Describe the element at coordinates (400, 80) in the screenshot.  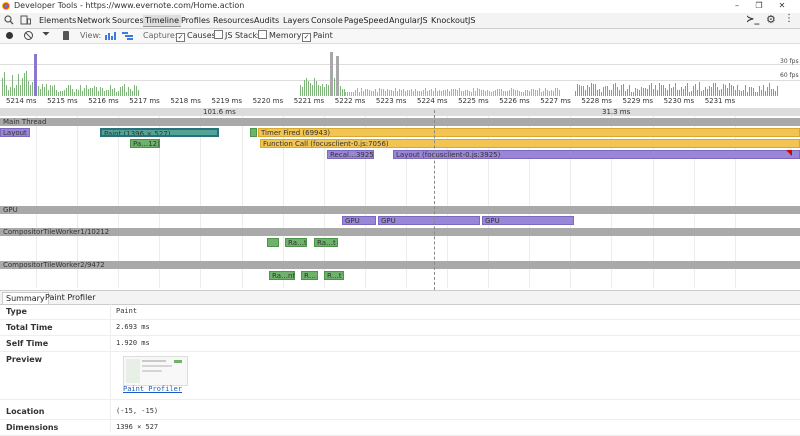
I see `fps-60-line` at that location.